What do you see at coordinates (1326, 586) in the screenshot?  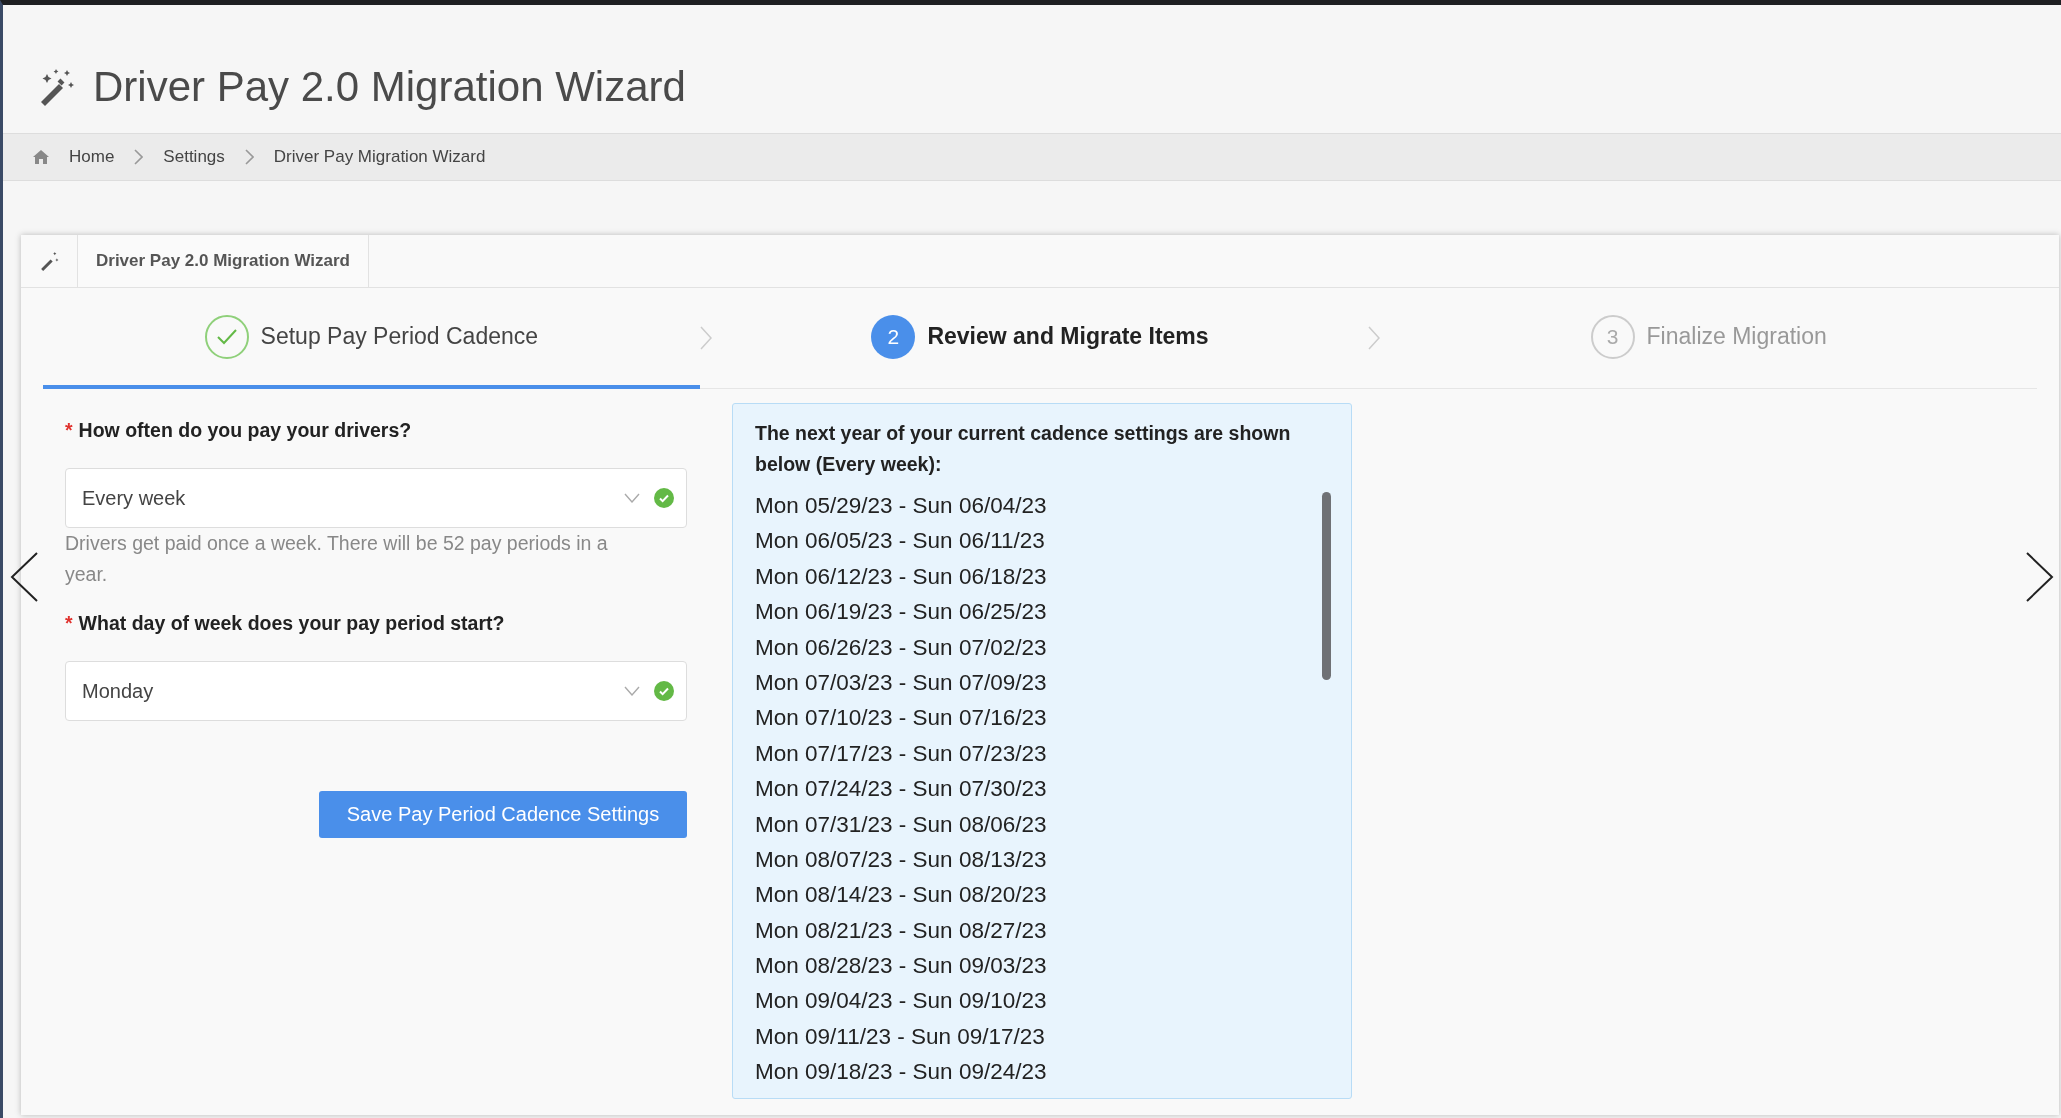 I see `scrollbar-thumb` at bounding box center [1326, 586].